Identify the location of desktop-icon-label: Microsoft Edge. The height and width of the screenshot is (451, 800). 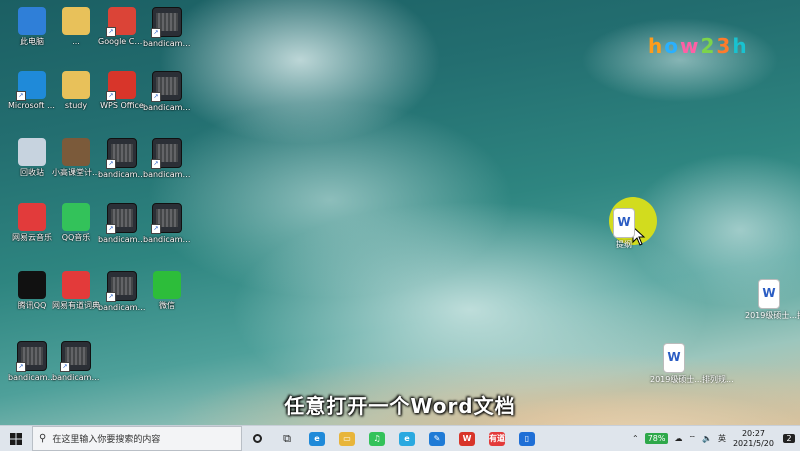
(32, 105).